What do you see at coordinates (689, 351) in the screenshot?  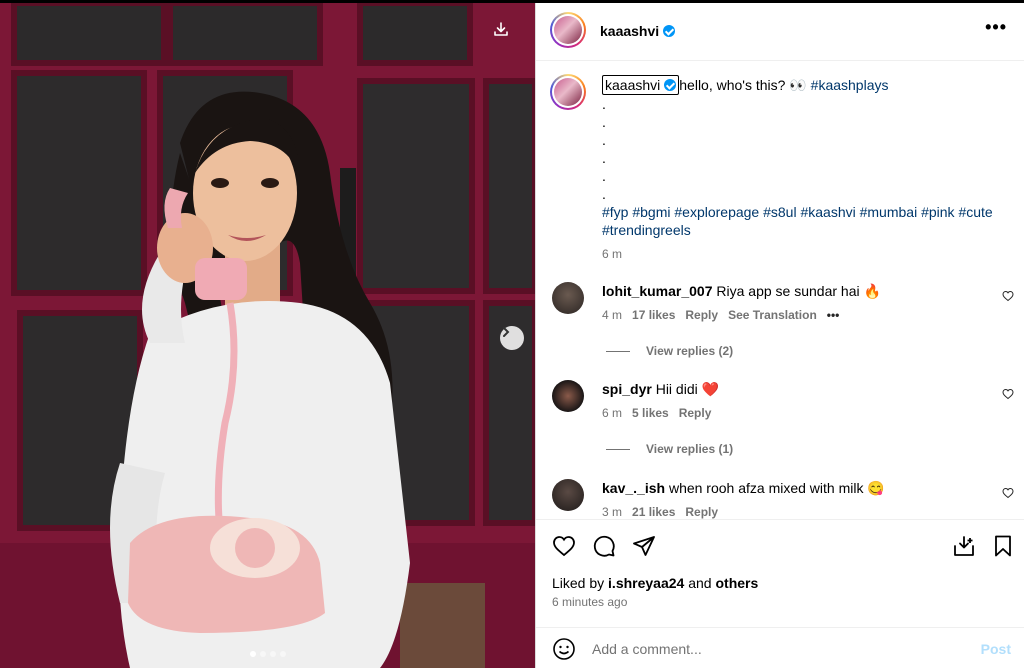 I see `view-replies-label: View replies (2)` at bounding box center [689, 351].